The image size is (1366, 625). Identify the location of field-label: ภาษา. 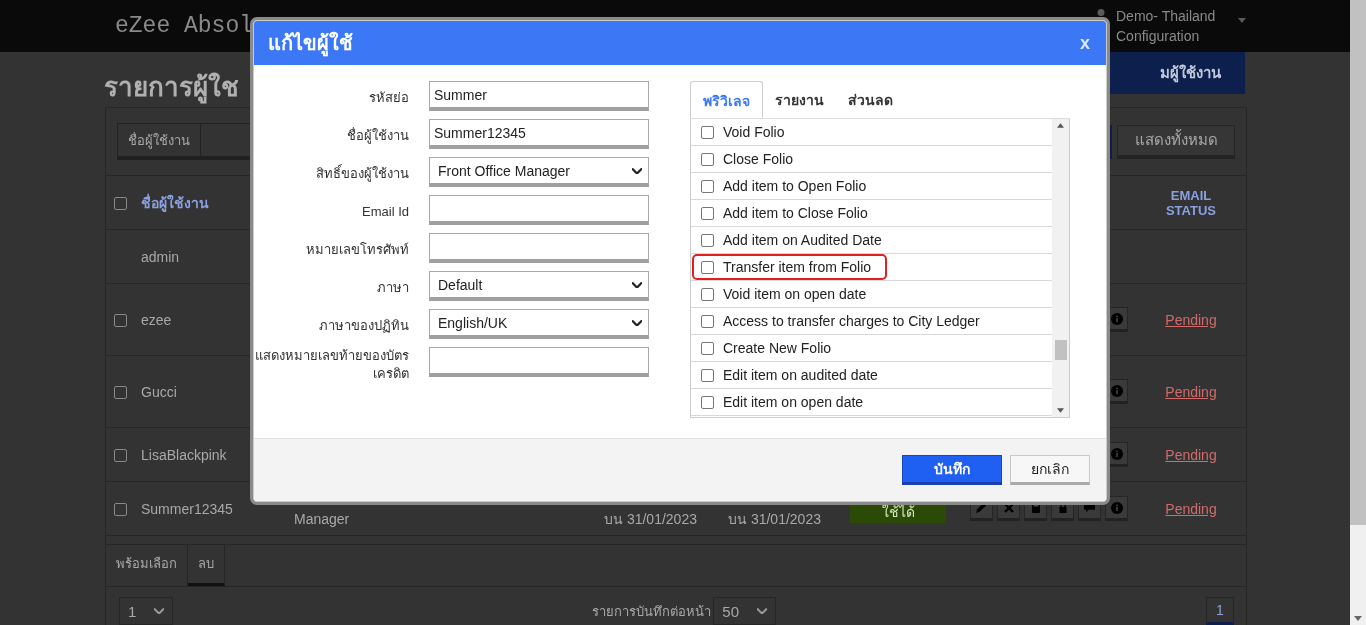
(392, 288).